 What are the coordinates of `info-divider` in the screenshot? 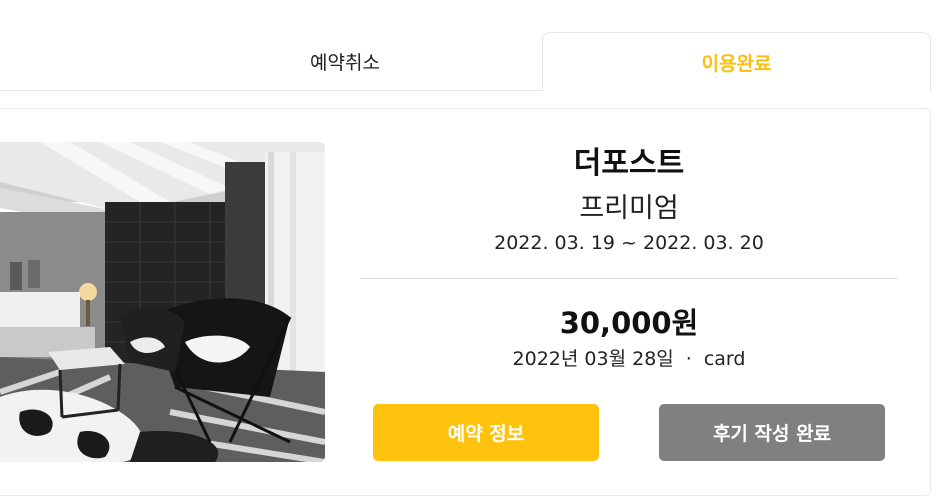 It's located at (629, 278).